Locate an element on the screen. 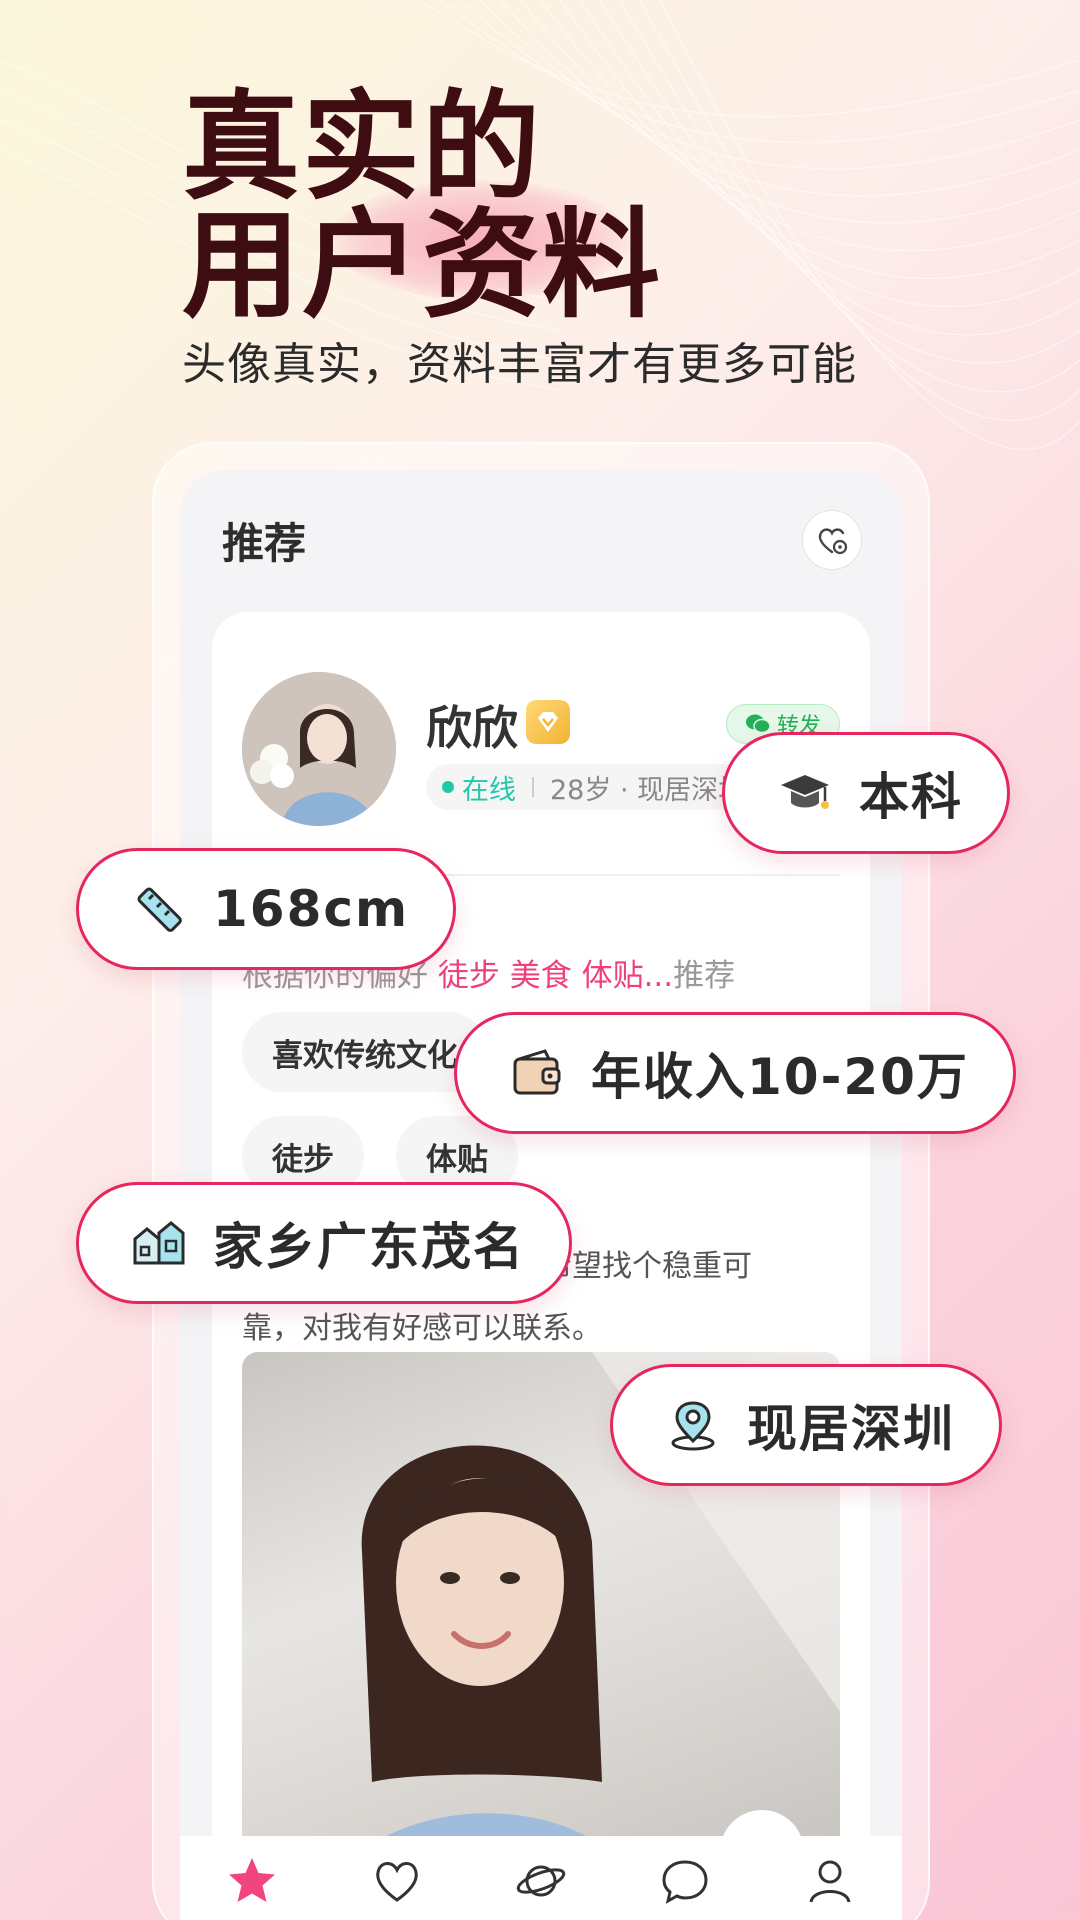  location-pin-icon is located at coordinates (693, 1426).